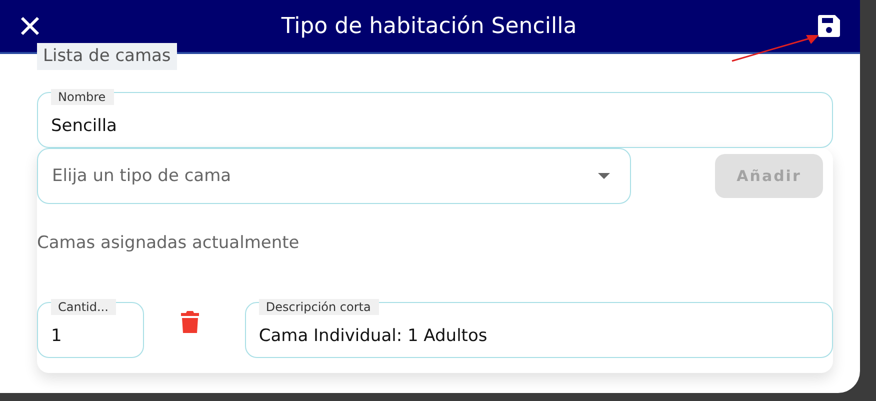 The width and height of the screenshot is (876, 401). What do you see at coordinates (829, 26) in the screenshot?
I see `save-button` at bounding box center [829, 26].